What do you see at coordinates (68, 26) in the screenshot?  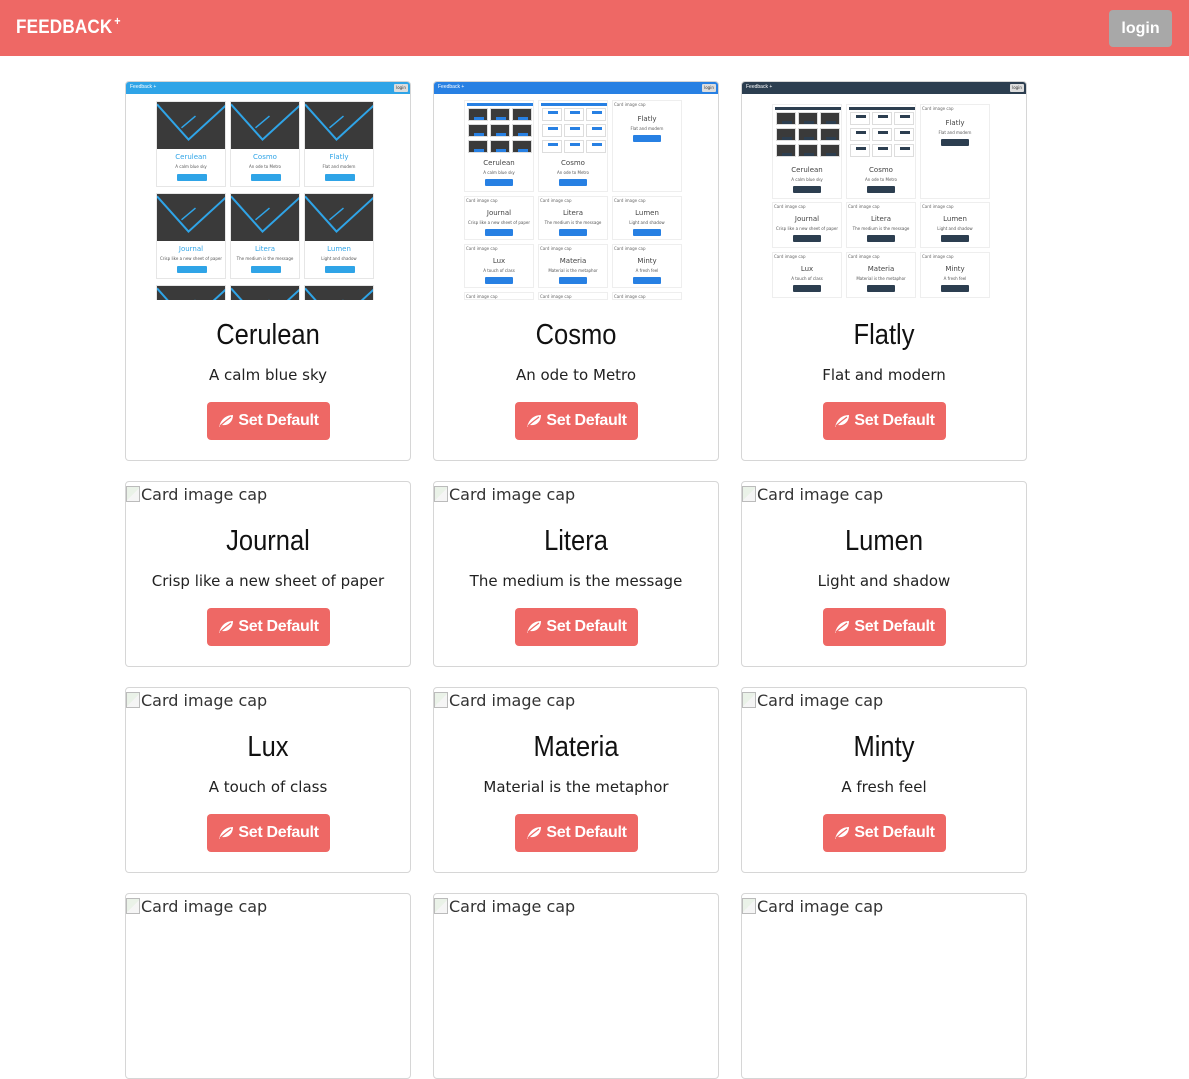 I see `brand-logo: FEEDBACK +` at bounding box center [68, 26].